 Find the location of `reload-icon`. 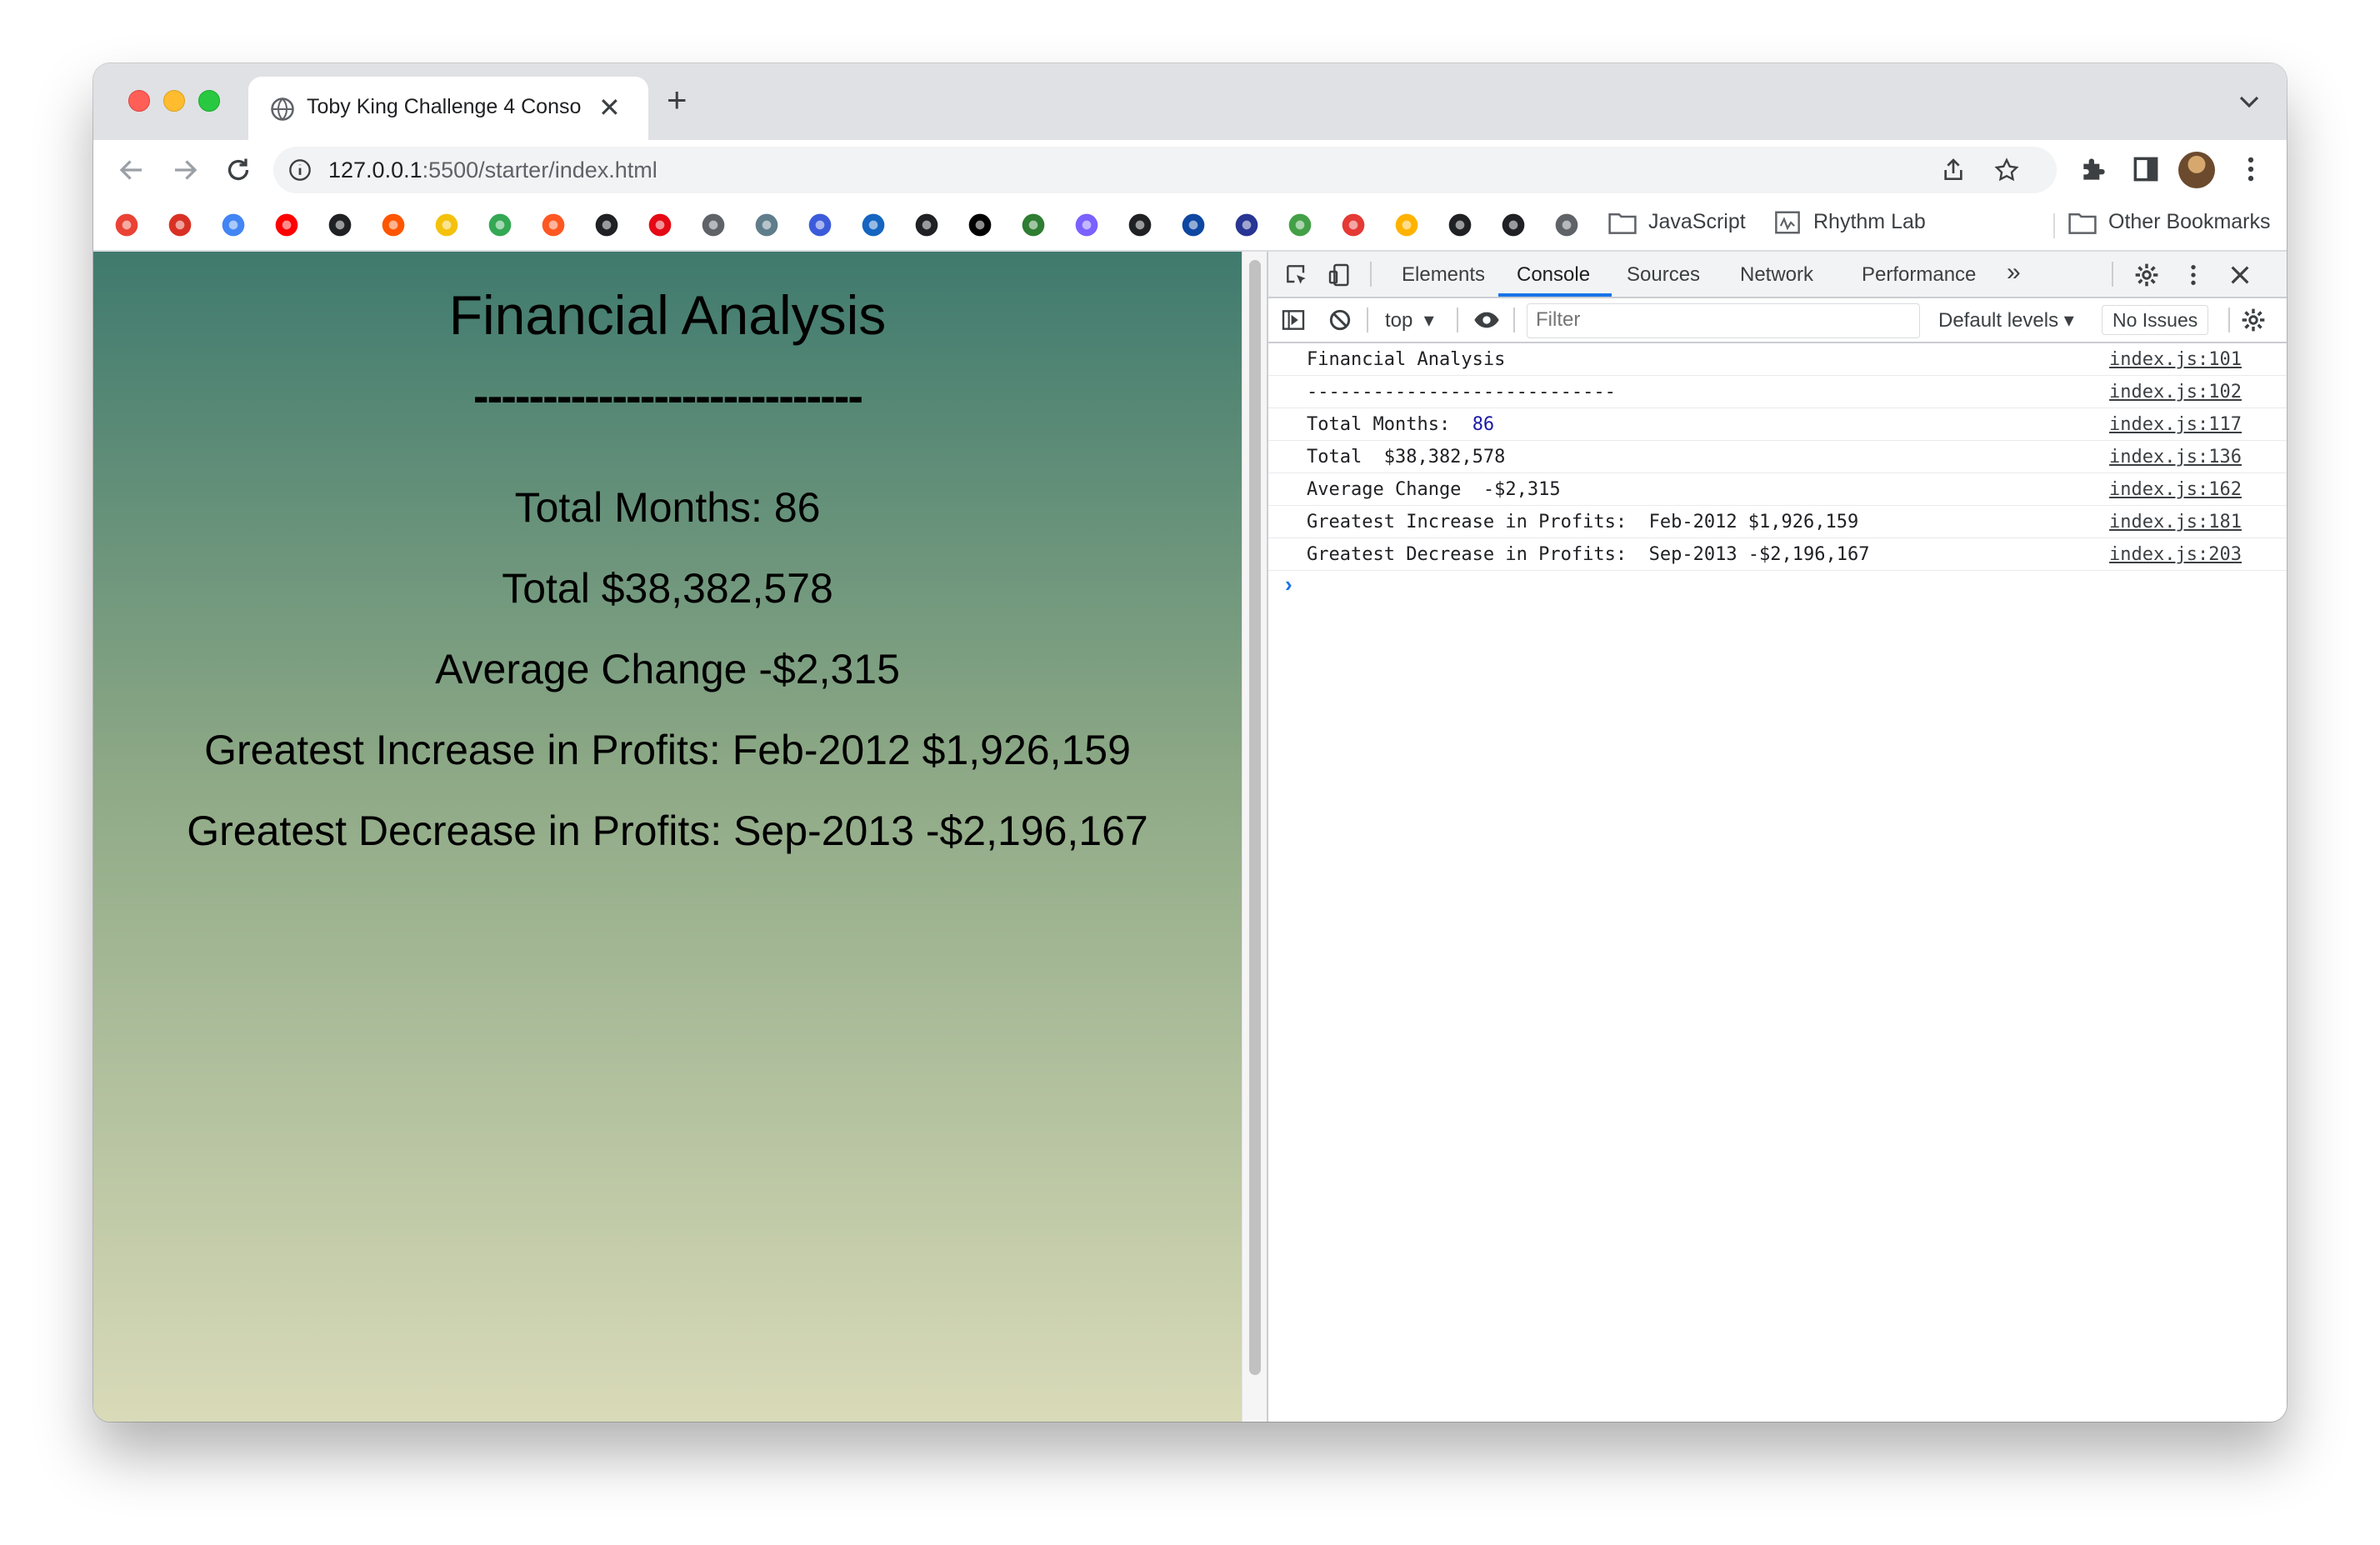

reload-icon is located at coordinates (238, 170).